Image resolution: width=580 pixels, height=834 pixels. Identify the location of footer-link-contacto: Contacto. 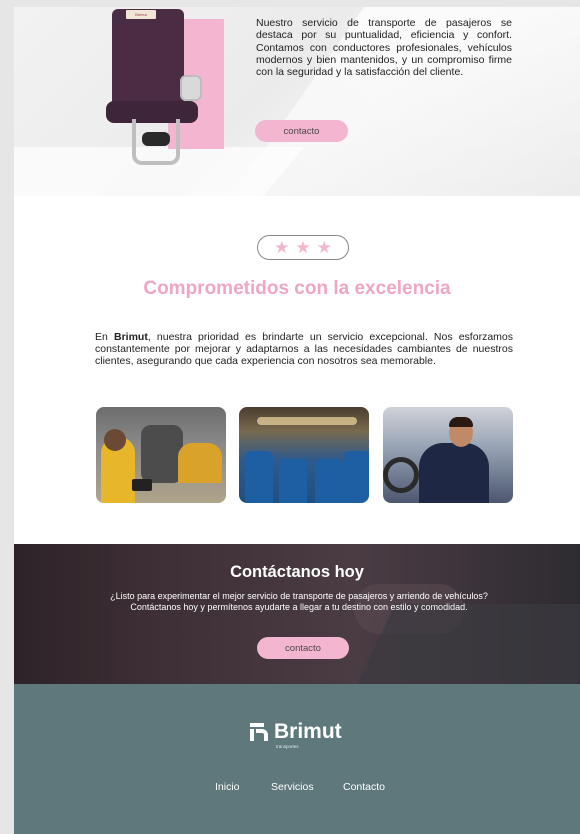
(364, 787).